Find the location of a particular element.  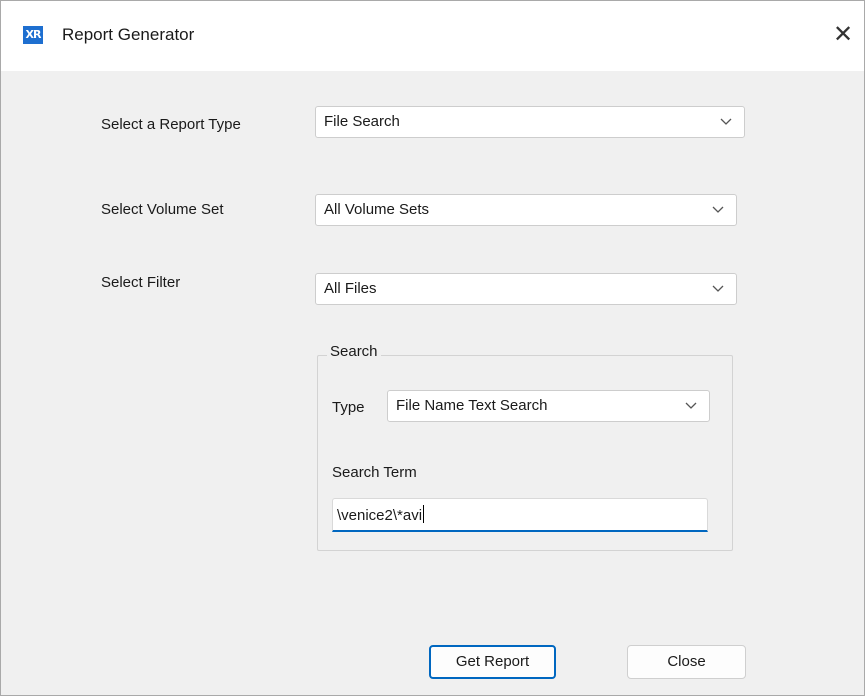

report-type-value: File Search is located at coordinates (362, 121).